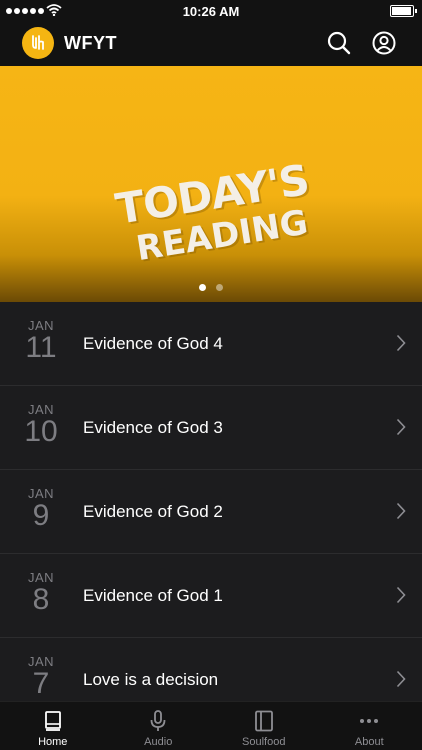 The width and height of the screenshot is (422, 750). Describe the element at coordinates (211, 44) in the screenshot. I see `nav-bar: WFYT` at that location.